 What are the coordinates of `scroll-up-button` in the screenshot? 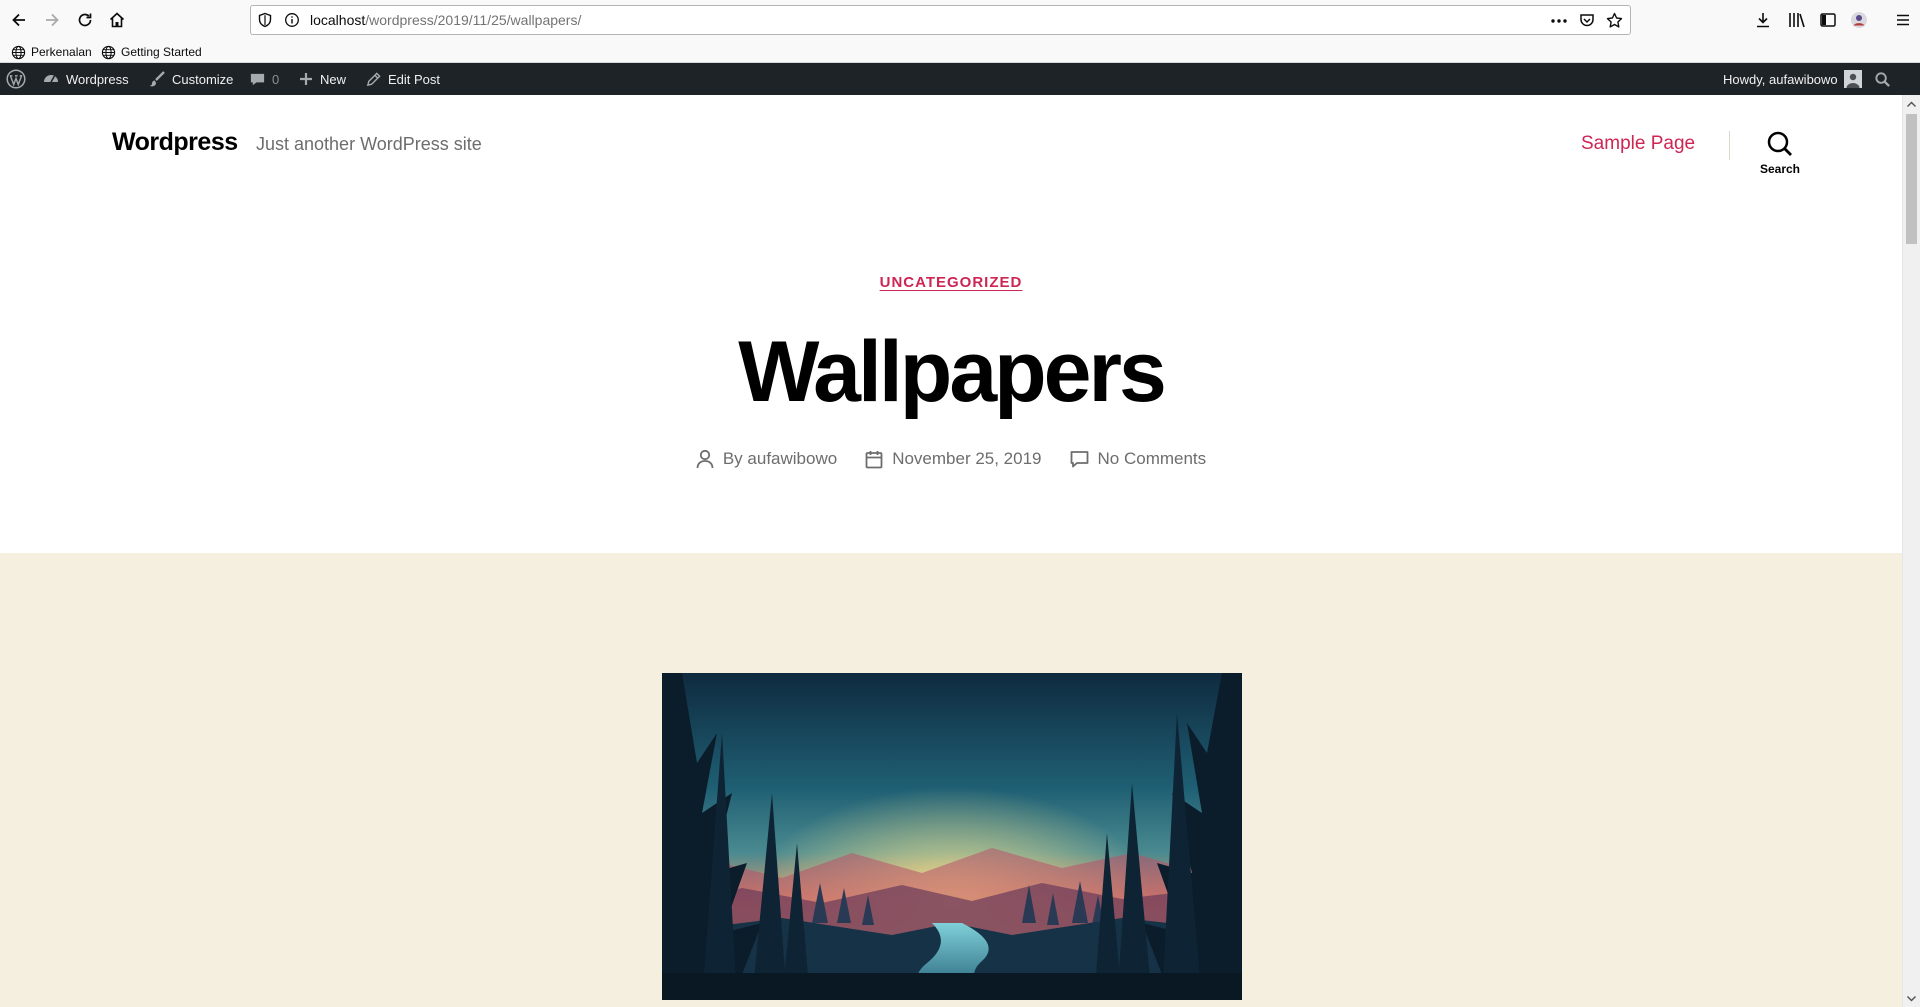 It's located at (1911, 103).